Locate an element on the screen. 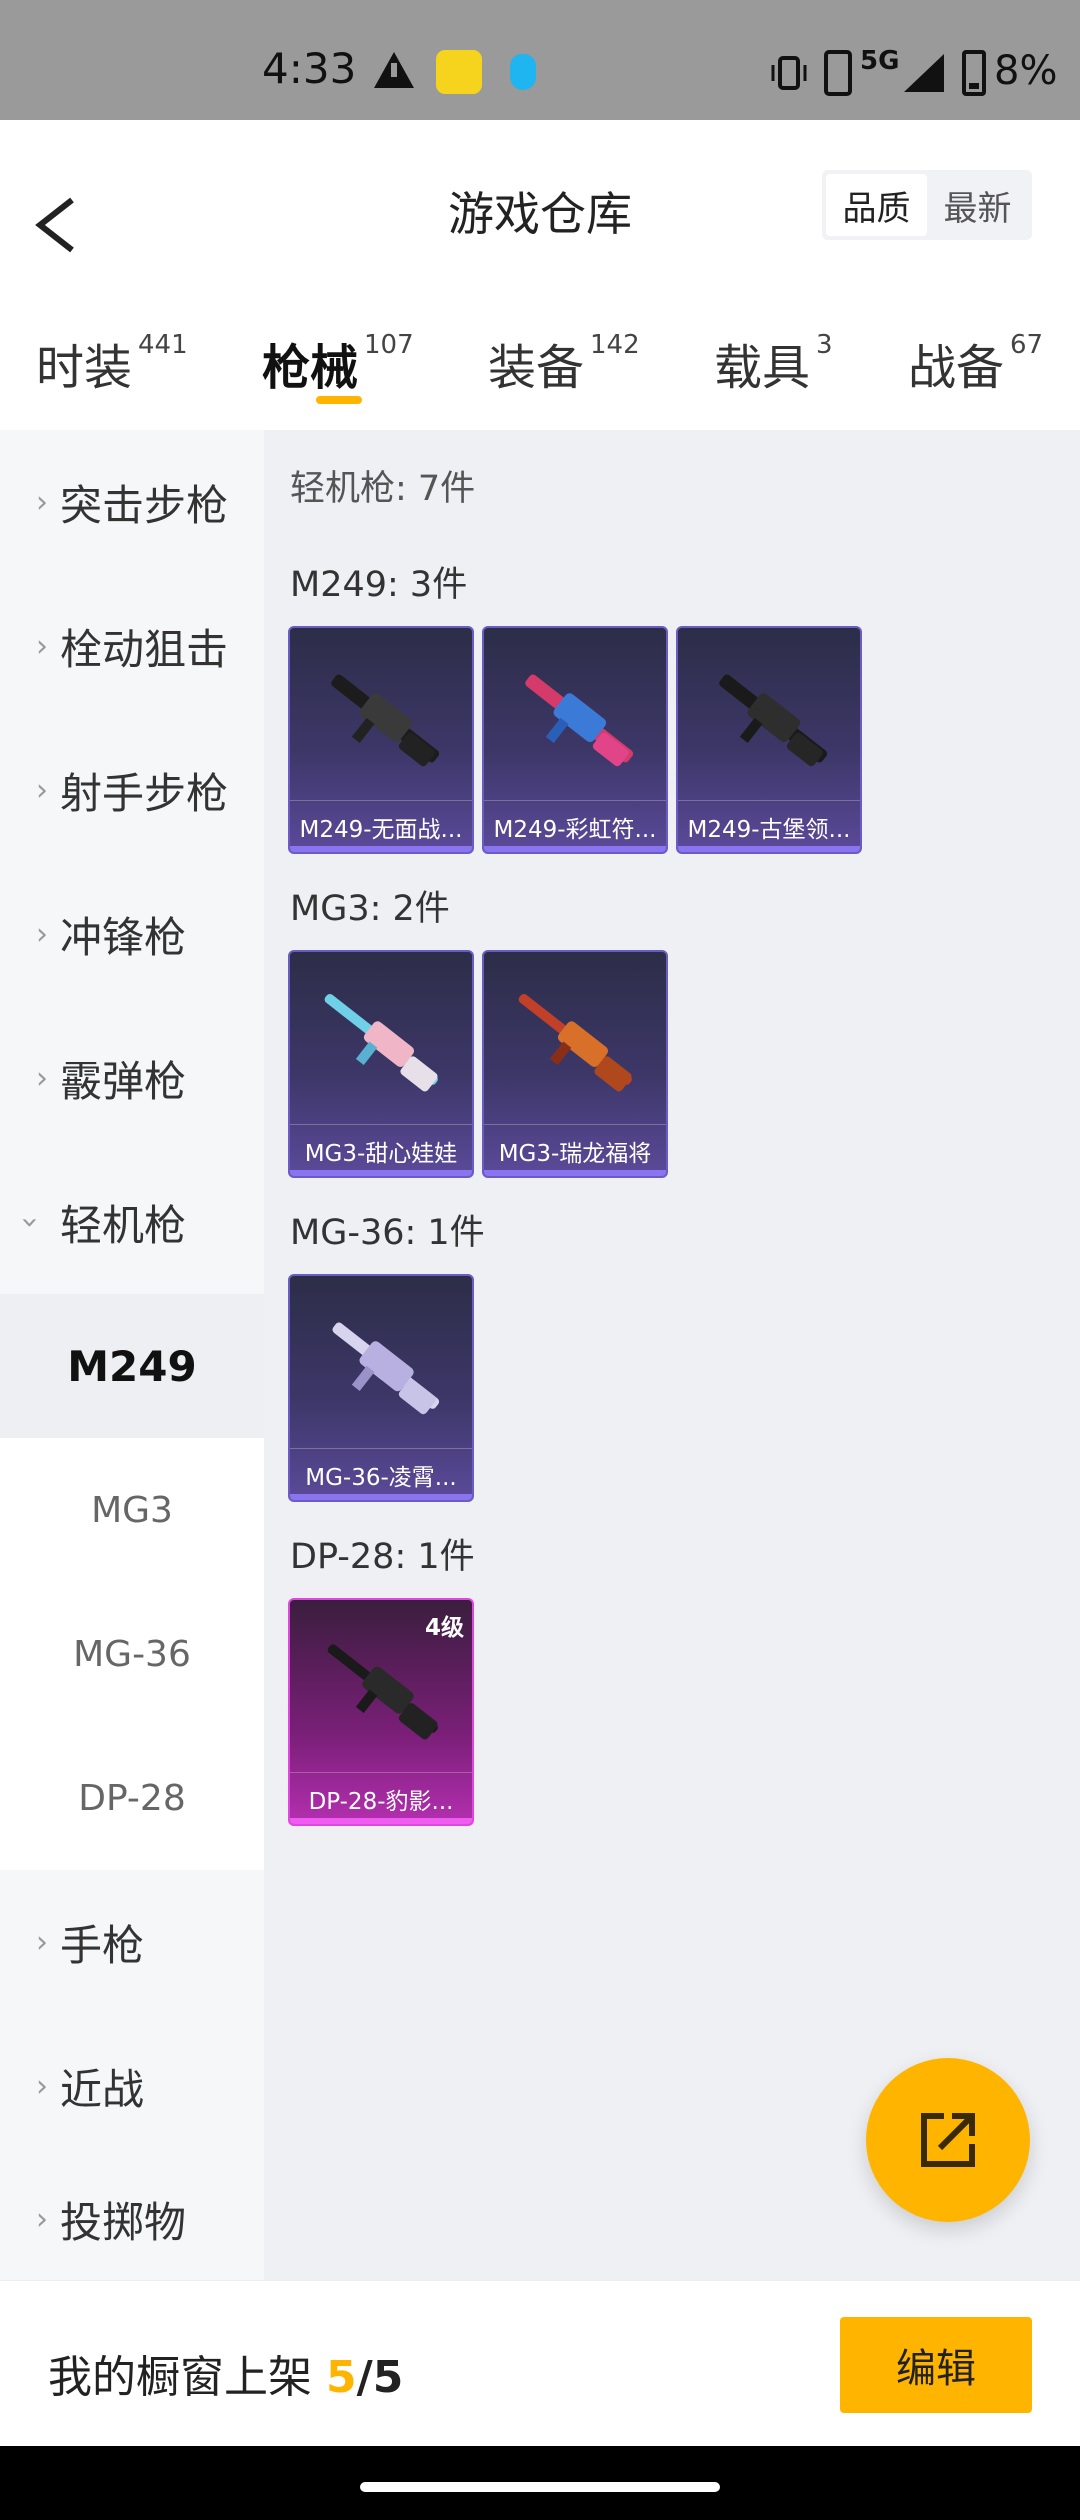 The image size is (1080, 2520). qq-notification-icon is located at coordinates (523, 72).